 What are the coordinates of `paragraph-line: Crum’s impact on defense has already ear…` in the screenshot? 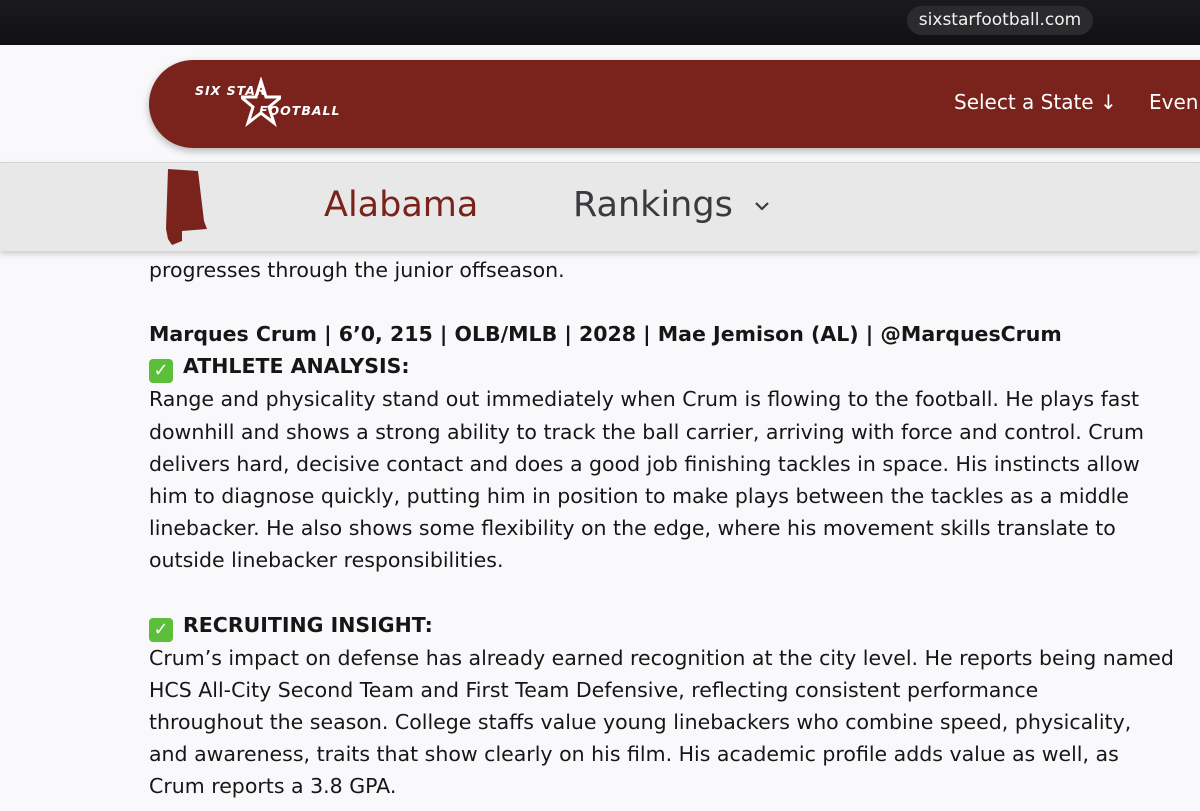 It's located at (661, 657).